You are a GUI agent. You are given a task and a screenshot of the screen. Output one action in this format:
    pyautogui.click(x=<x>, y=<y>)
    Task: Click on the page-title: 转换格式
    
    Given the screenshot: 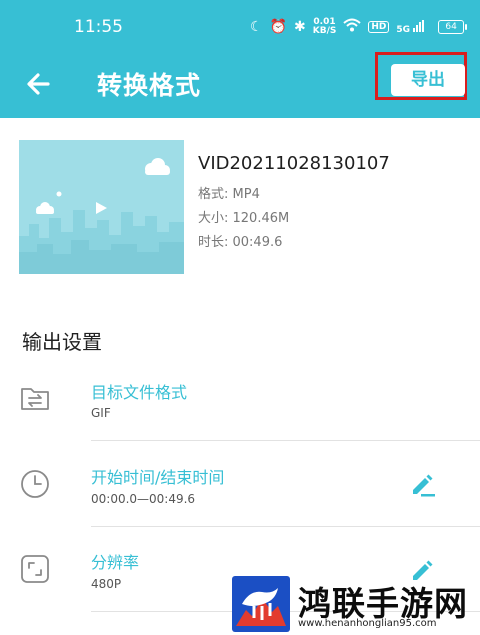 What is the action you would take?
    pyautogui.click(x=149, y=85)
    